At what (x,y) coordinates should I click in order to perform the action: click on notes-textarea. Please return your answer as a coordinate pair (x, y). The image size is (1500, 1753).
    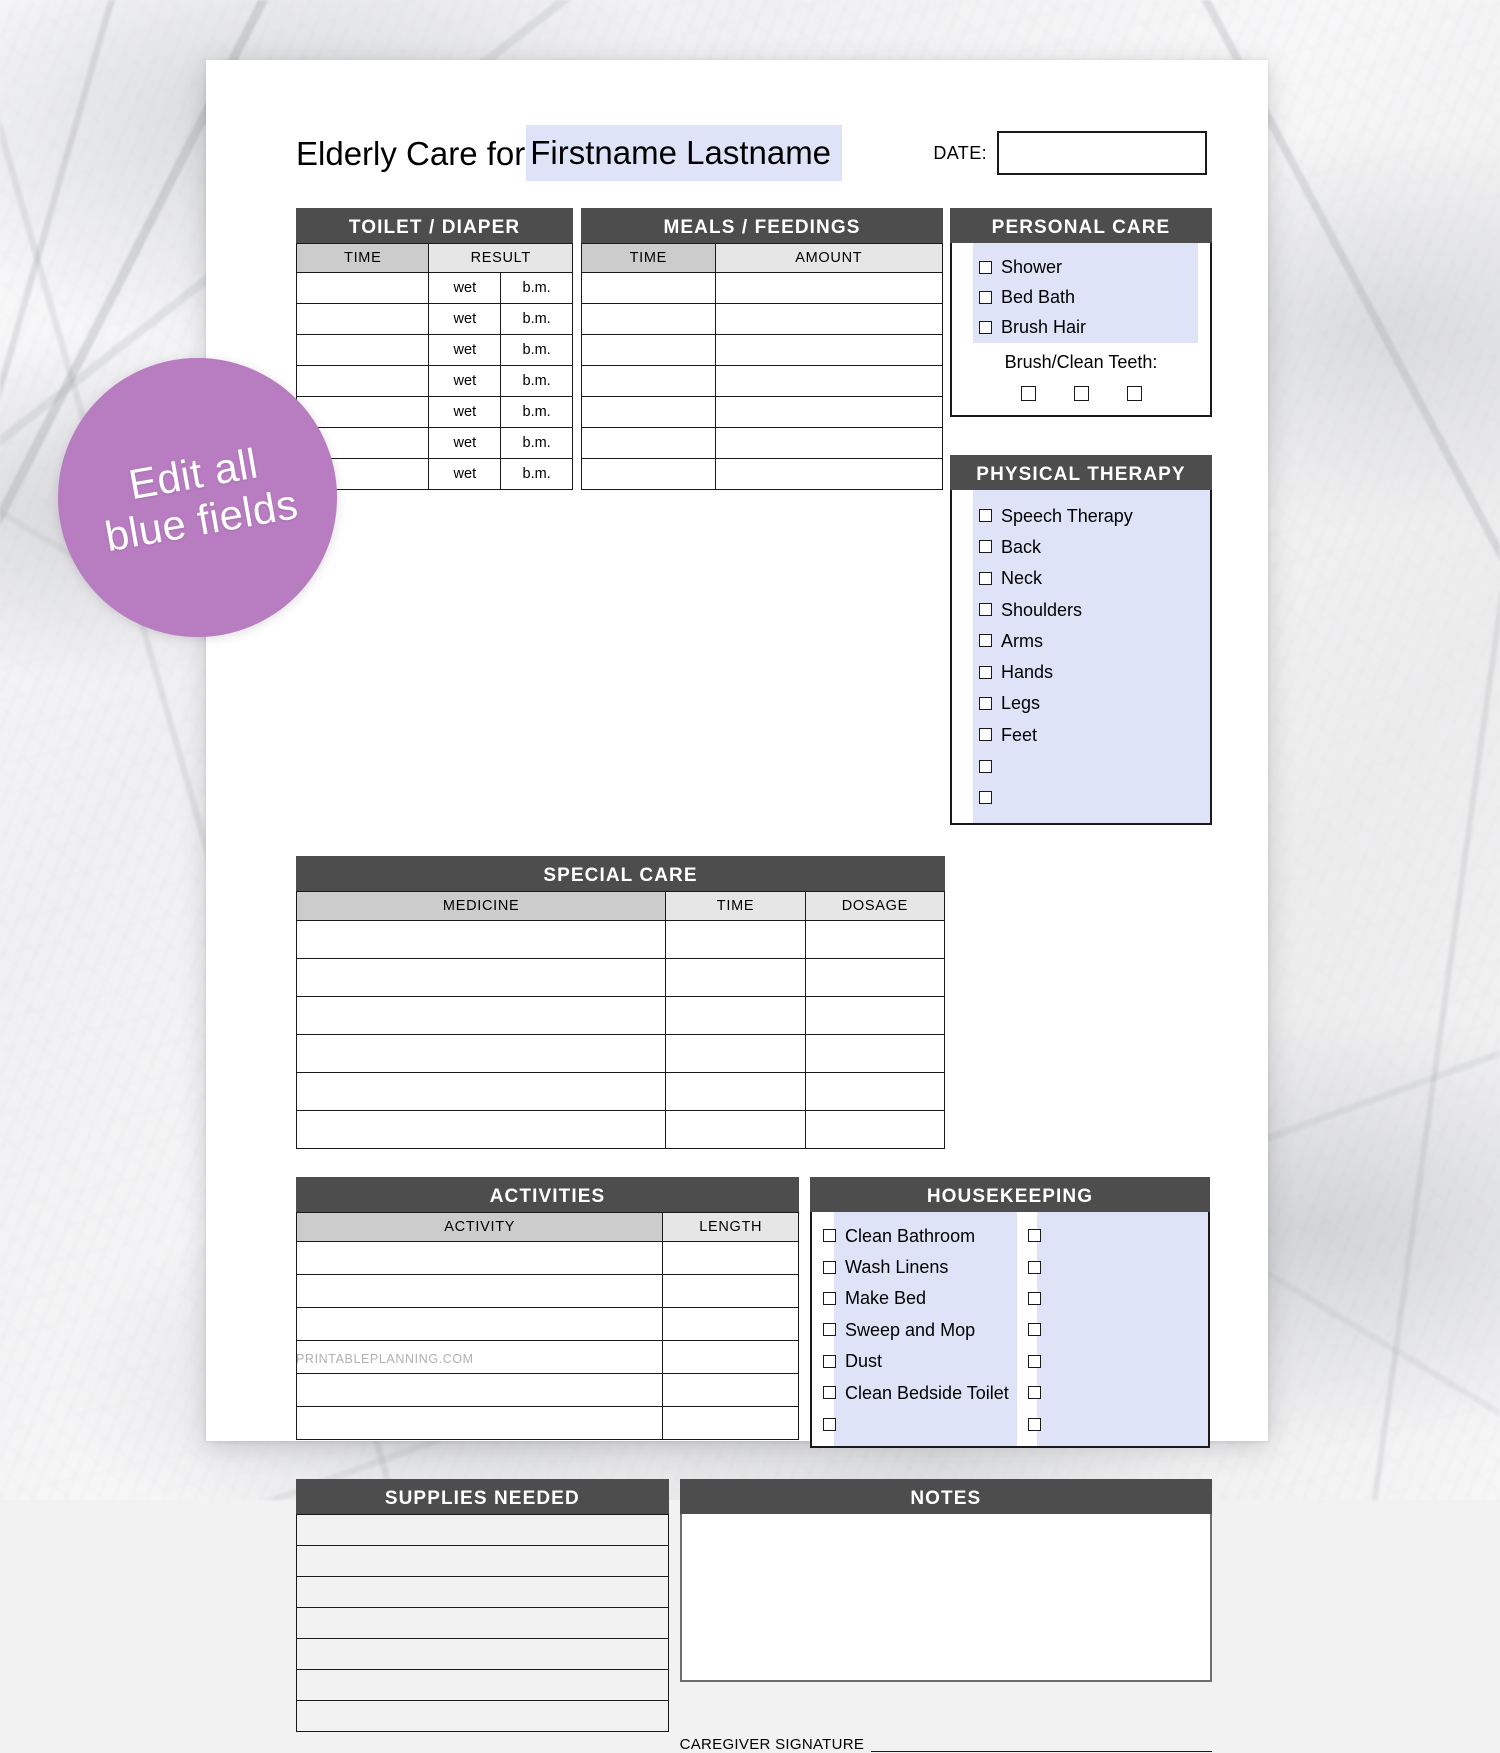
    Looking at the image, I should click on (945, 1597).